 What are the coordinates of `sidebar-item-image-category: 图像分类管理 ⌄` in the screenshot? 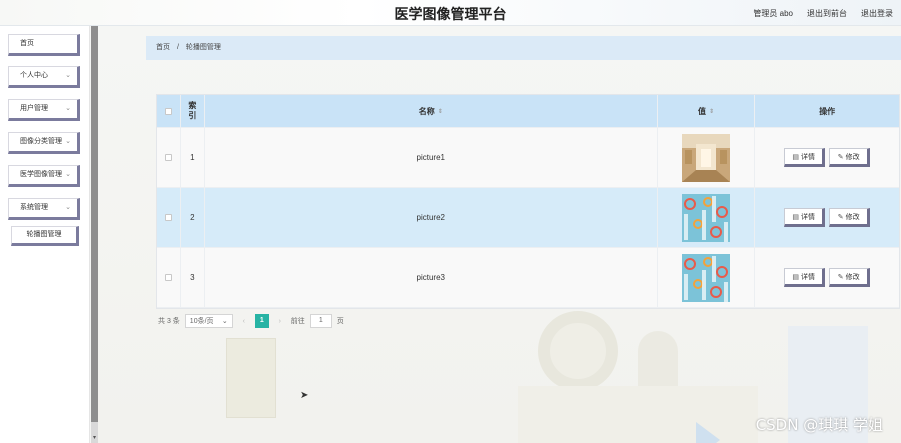 It's located at (44, 143).